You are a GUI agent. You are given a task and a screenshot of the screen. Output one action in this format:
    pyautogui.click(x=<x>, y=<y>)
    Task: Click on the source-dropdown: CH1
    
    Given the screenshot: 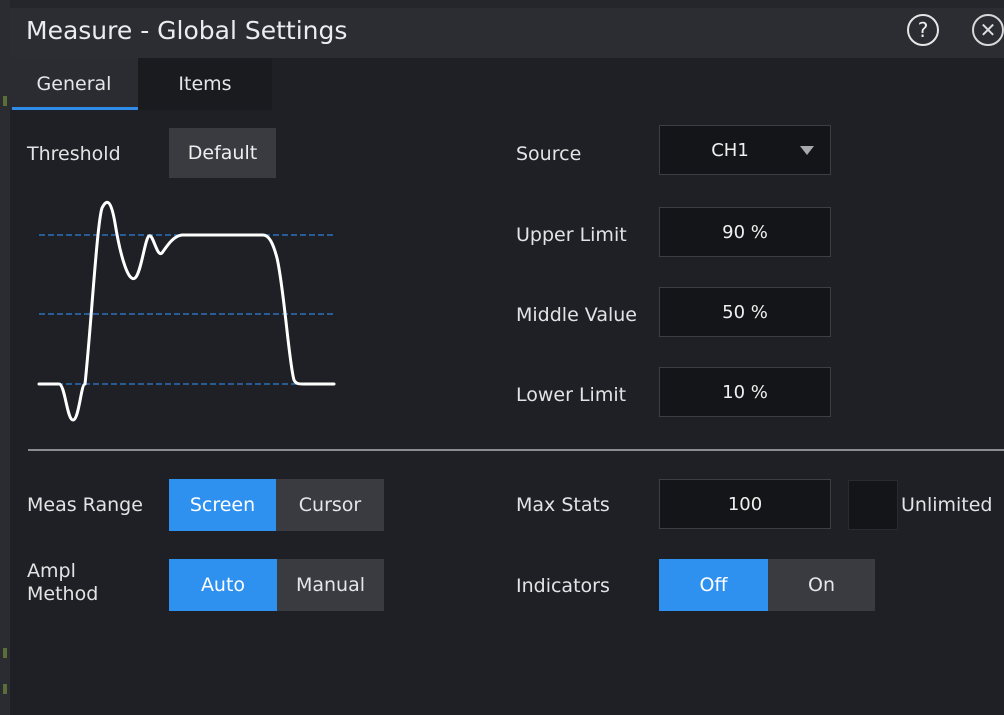 What is the action you would take?
    pyautogui.click(x=745, y=150)
    